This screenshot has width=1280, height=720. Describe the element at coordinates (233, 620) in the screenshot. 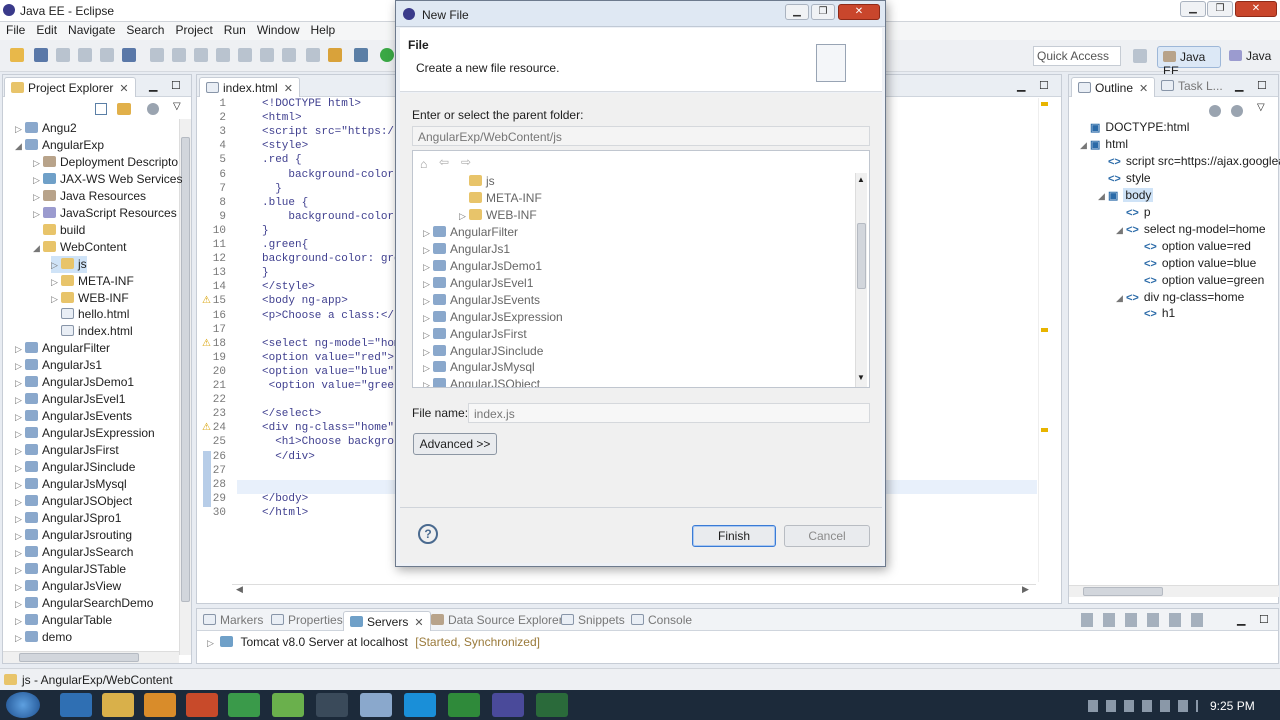

I see `tab-markers: Markers` at that location.